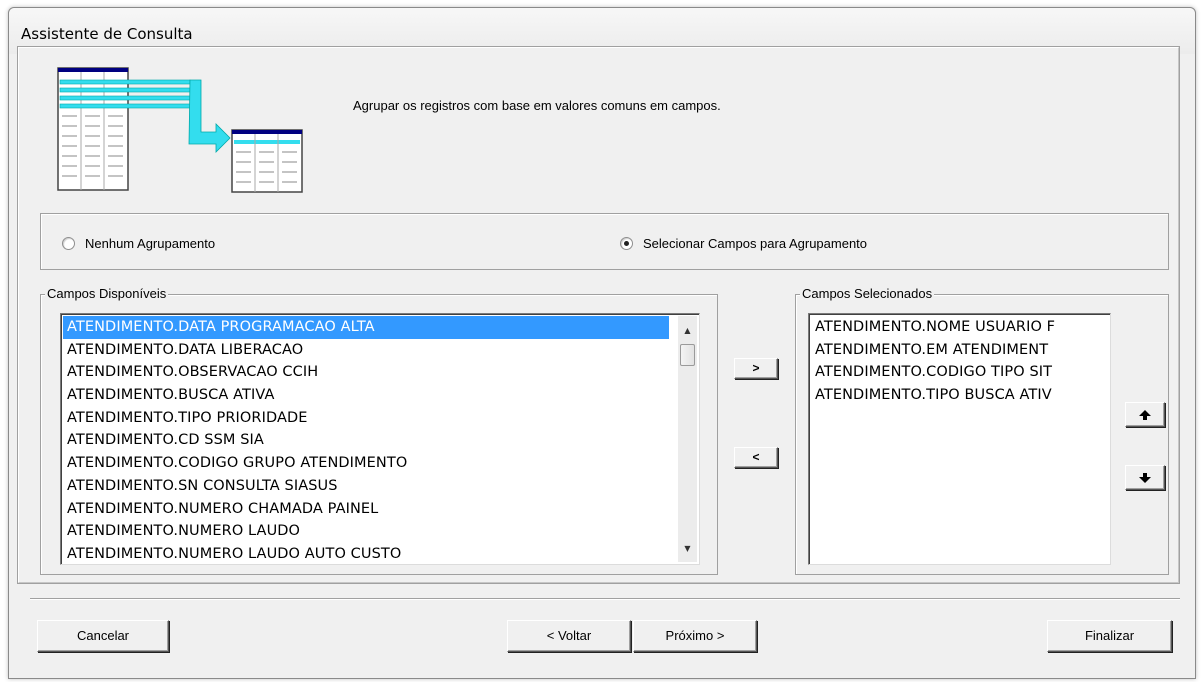  Describe the element at coordinates (366, 553) in the screenshot. I see `available-field-item: ATENDIMENTO.NUMERO LAUDO AUTO CUSTO` at that location.